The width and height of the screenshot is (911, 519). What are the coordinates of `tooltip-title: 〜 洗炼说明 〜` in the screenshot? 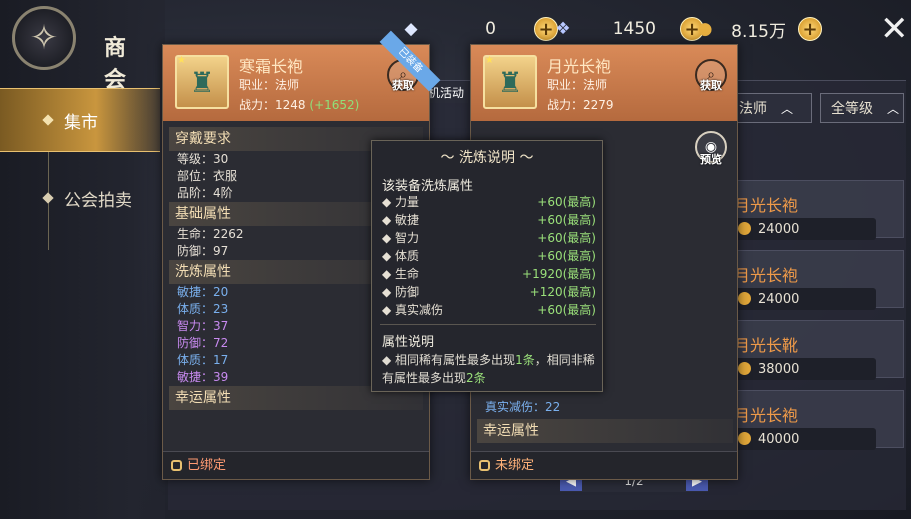 It's located at (487, 157).